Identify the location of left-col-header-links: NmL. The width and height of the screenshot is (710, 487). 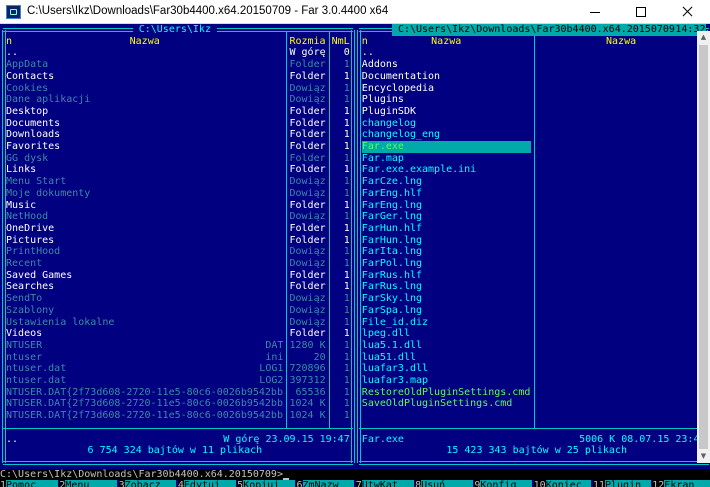
(341, 42).